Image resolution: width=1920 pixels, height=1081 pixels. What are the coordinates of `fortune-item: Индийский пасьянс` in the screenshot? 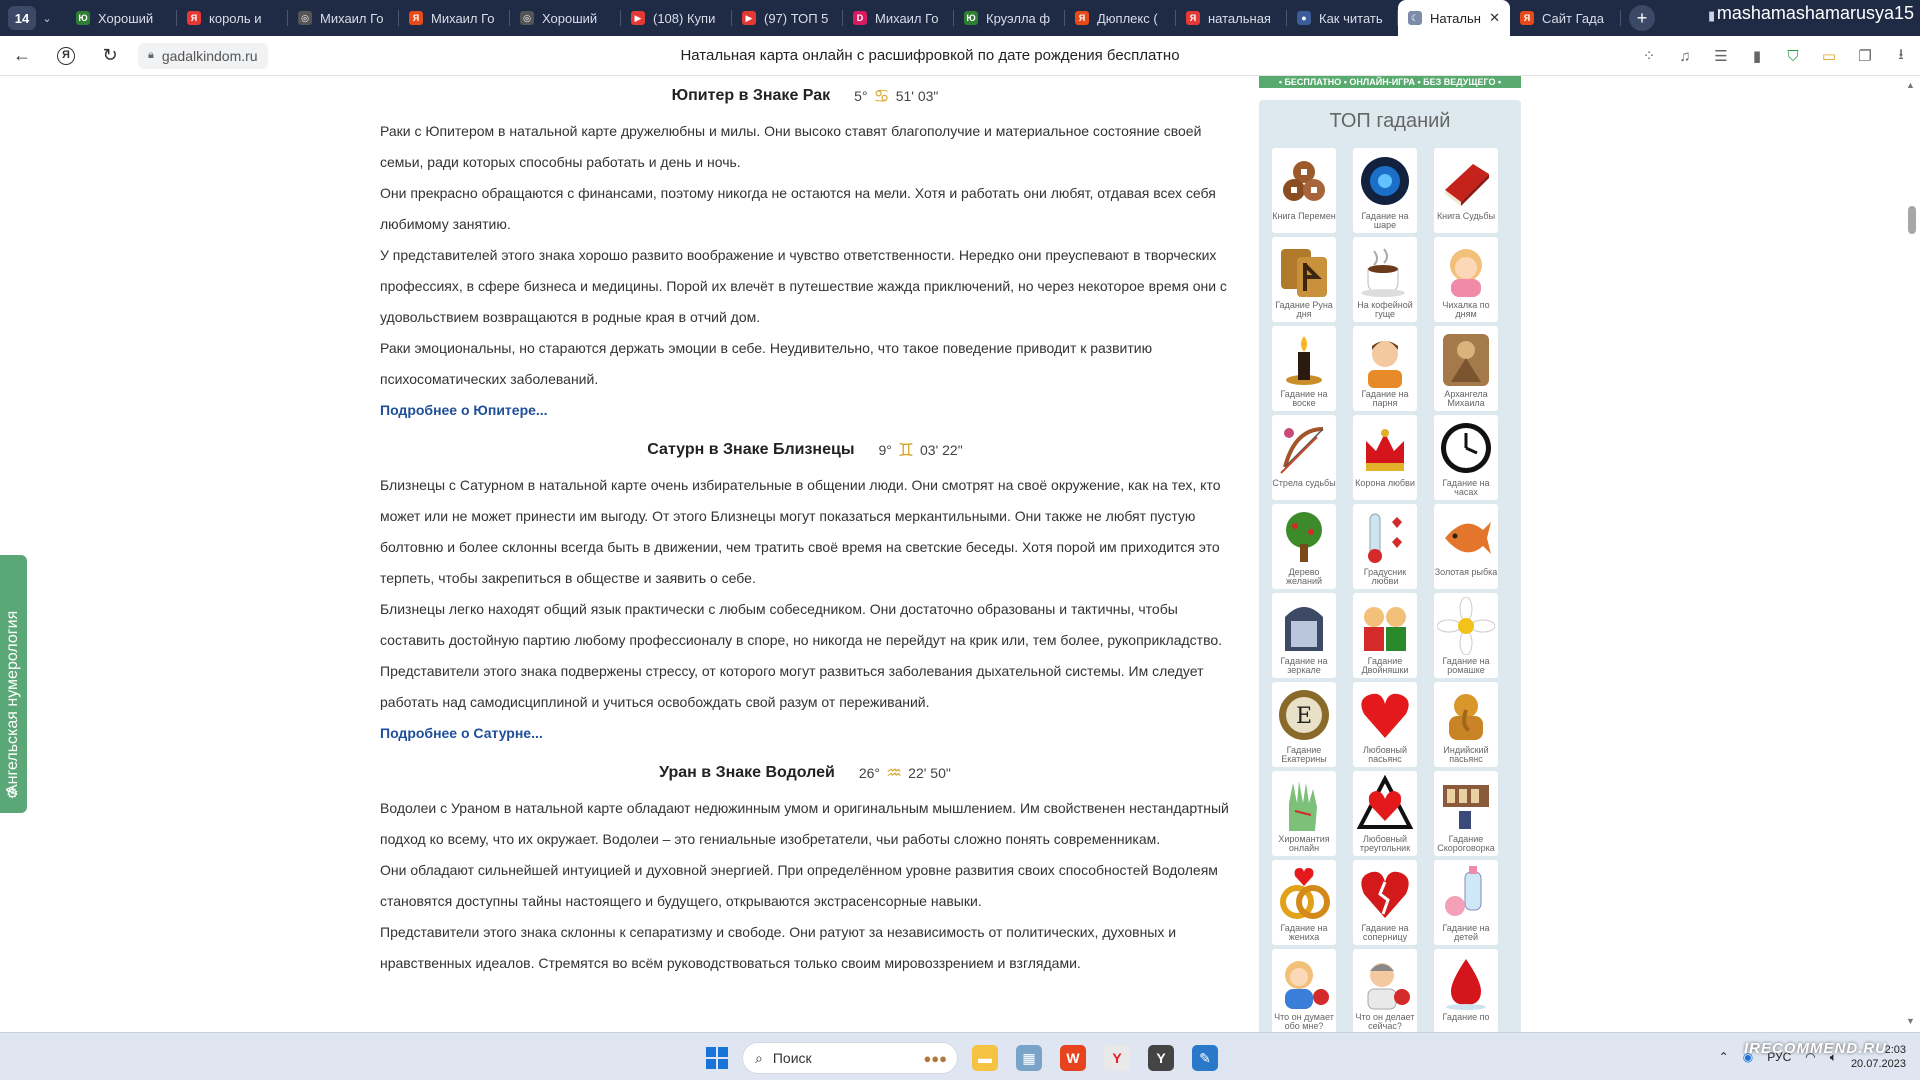 It's located at (1466, 724).